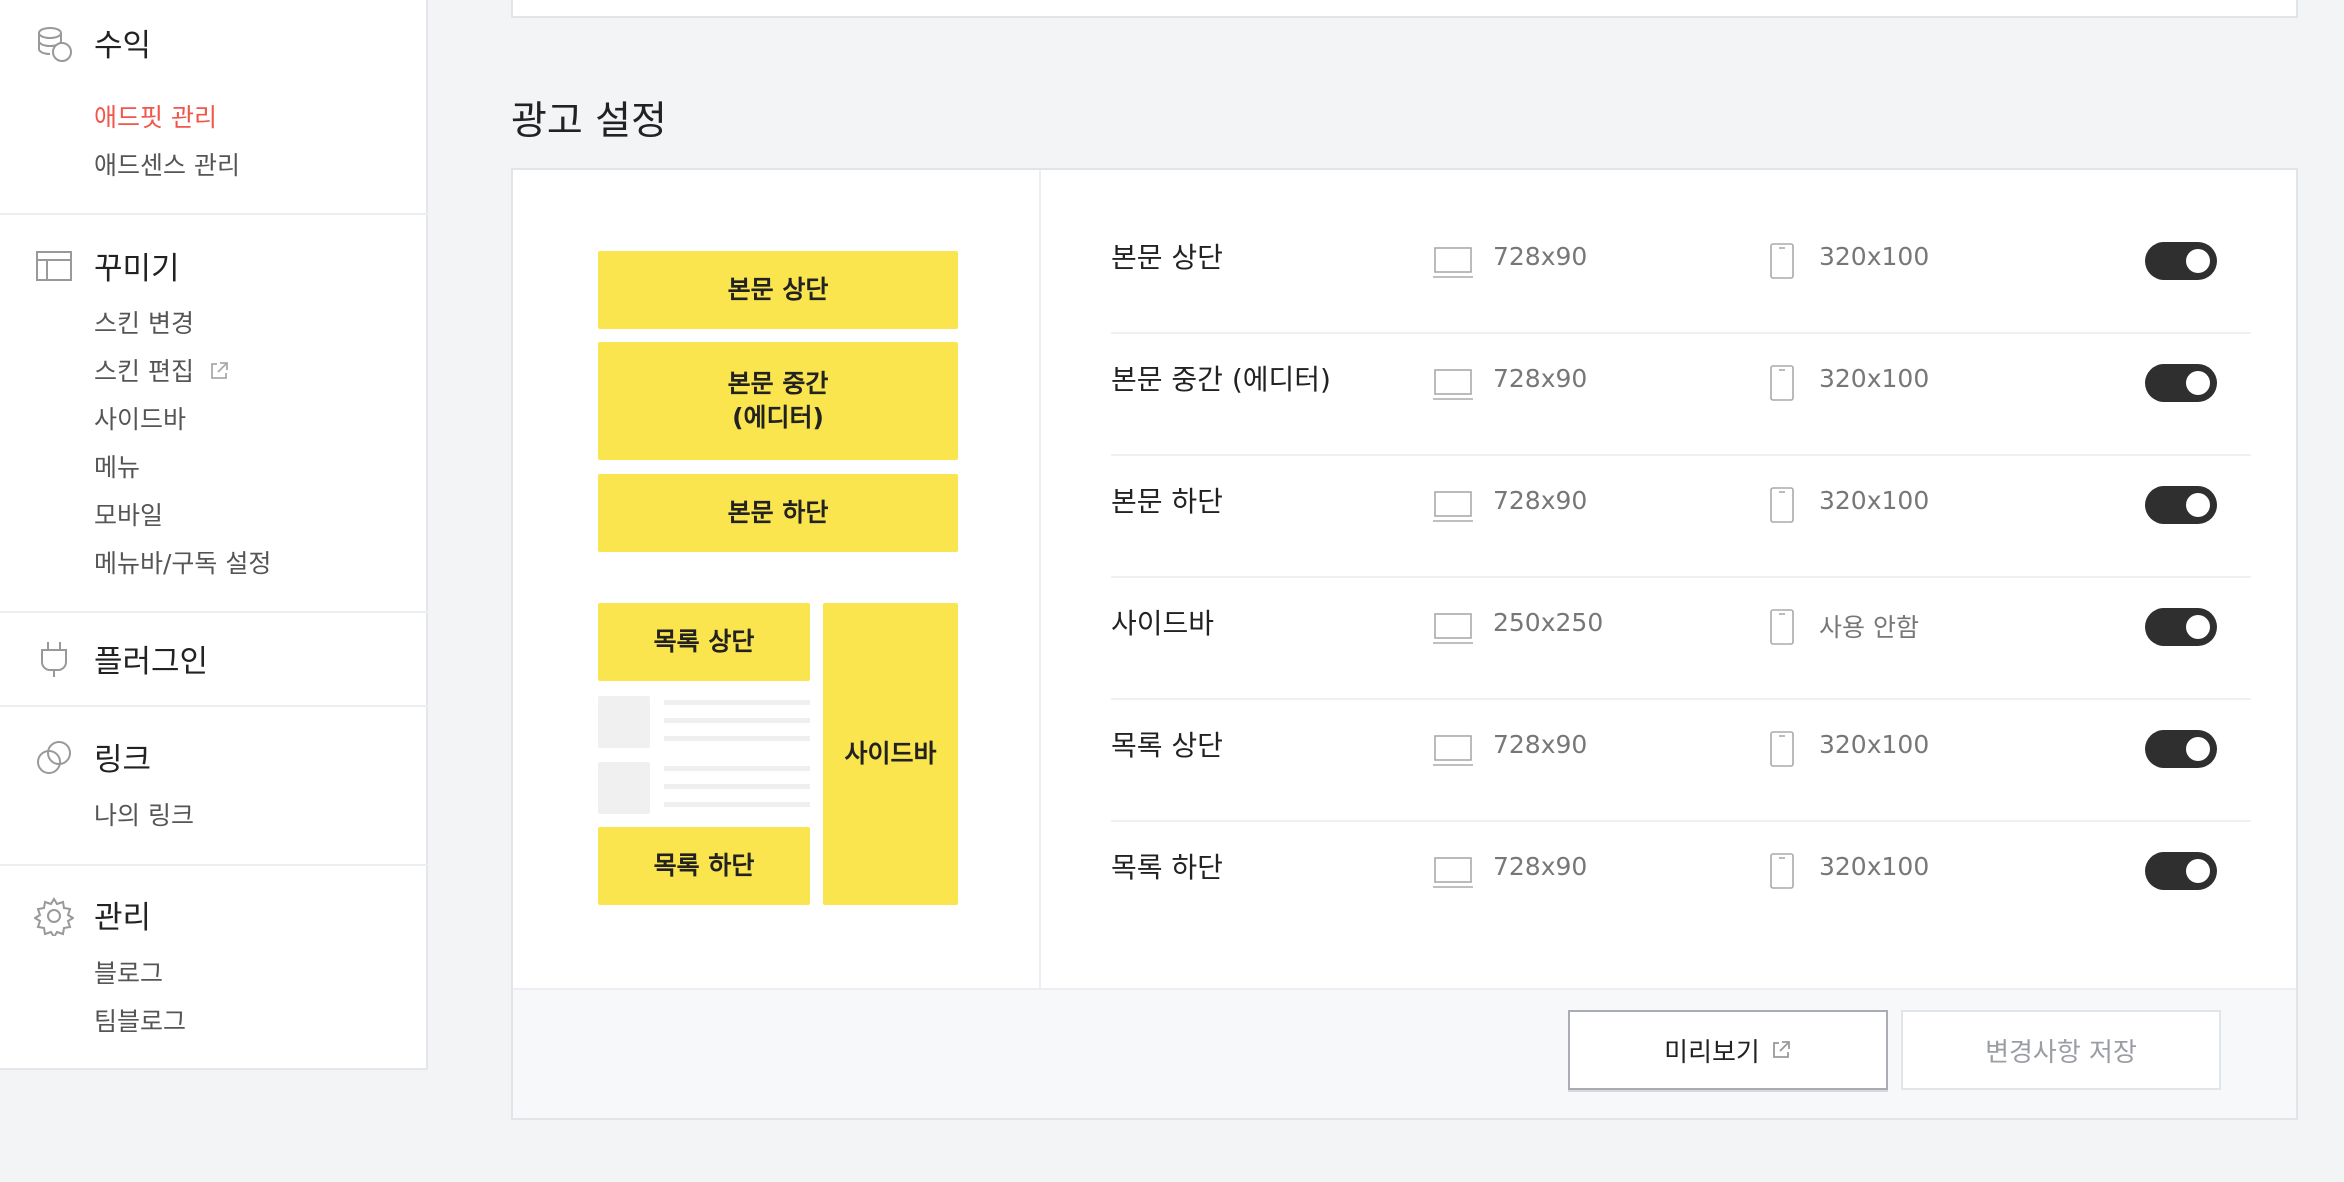 The image size is (2344, 1182). Describe the element at coordinates (1167, 501) in the screenshot. I see `ad-row-label: 본문 하단` at that location.